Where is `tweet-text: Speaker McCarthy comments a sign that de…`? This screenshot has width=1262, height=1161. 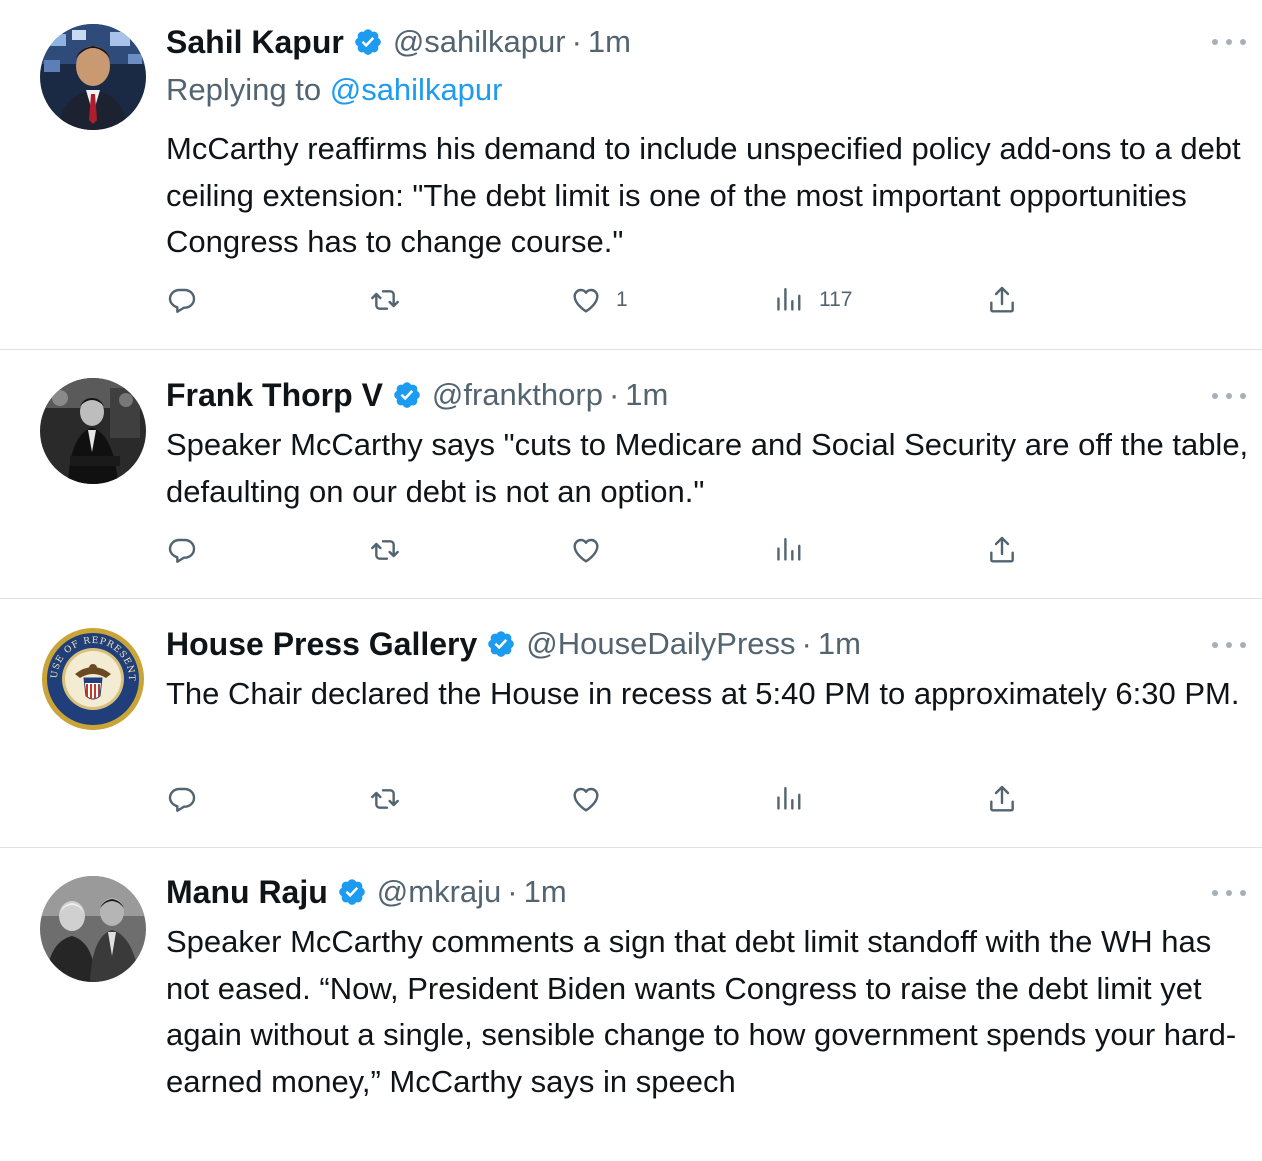
tweet-text: Speaker McCarthy comments a sign that de… is located at coordinates (701, 1011).